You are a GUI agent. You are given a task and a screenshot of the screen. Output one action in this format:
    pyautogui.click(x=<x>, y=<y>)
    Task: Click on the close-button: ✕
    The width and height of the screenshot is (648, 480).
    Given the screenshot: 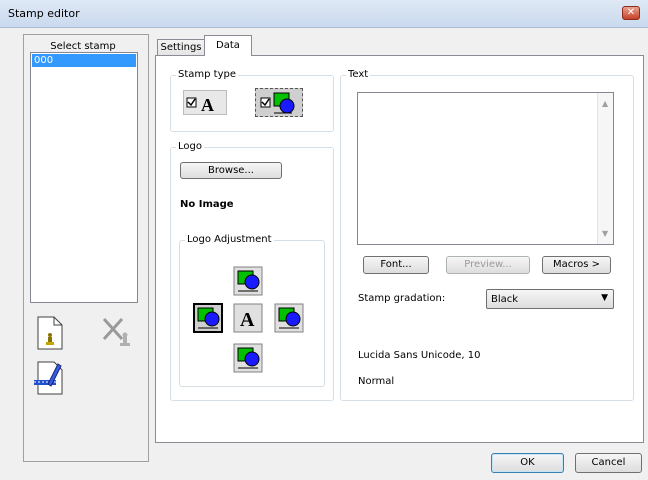 What is the action you would take?
    pyautogui.click(x=631, y=13)
    